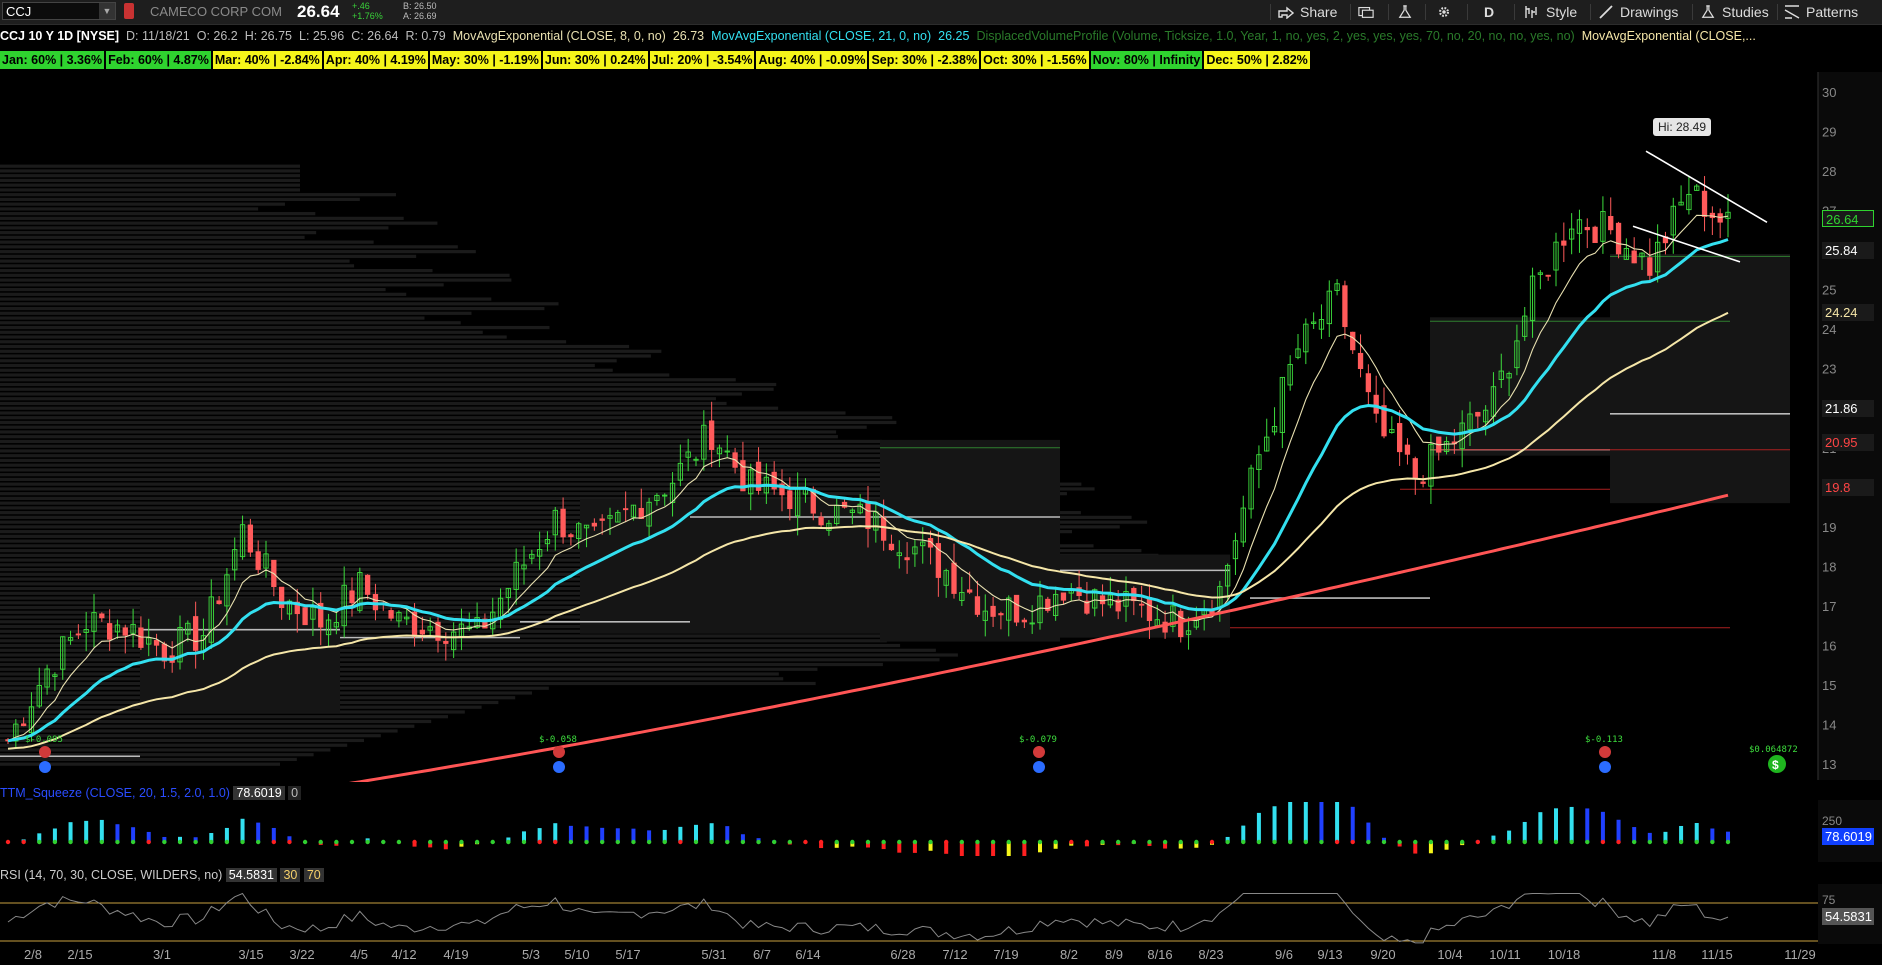  Describe the element at coordinates (1284, 954) in the screenshot. I see `date-tick: 9/6` at that location.